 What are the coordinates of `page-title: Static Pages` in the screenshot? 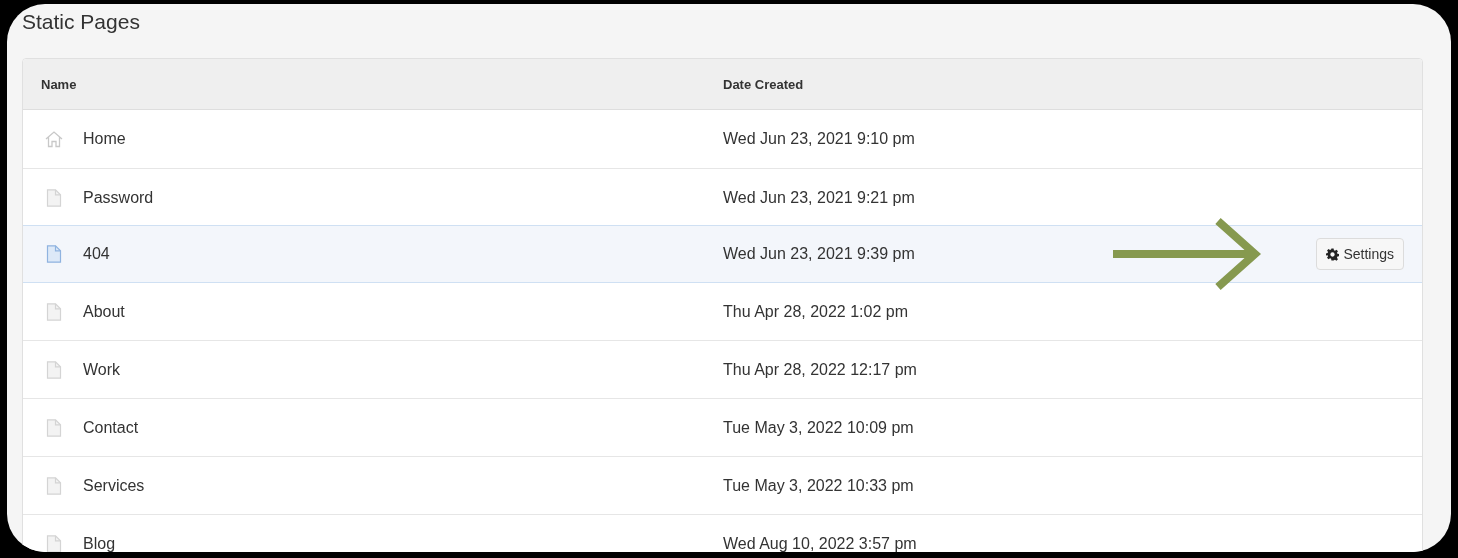 It's located at (81, 22).